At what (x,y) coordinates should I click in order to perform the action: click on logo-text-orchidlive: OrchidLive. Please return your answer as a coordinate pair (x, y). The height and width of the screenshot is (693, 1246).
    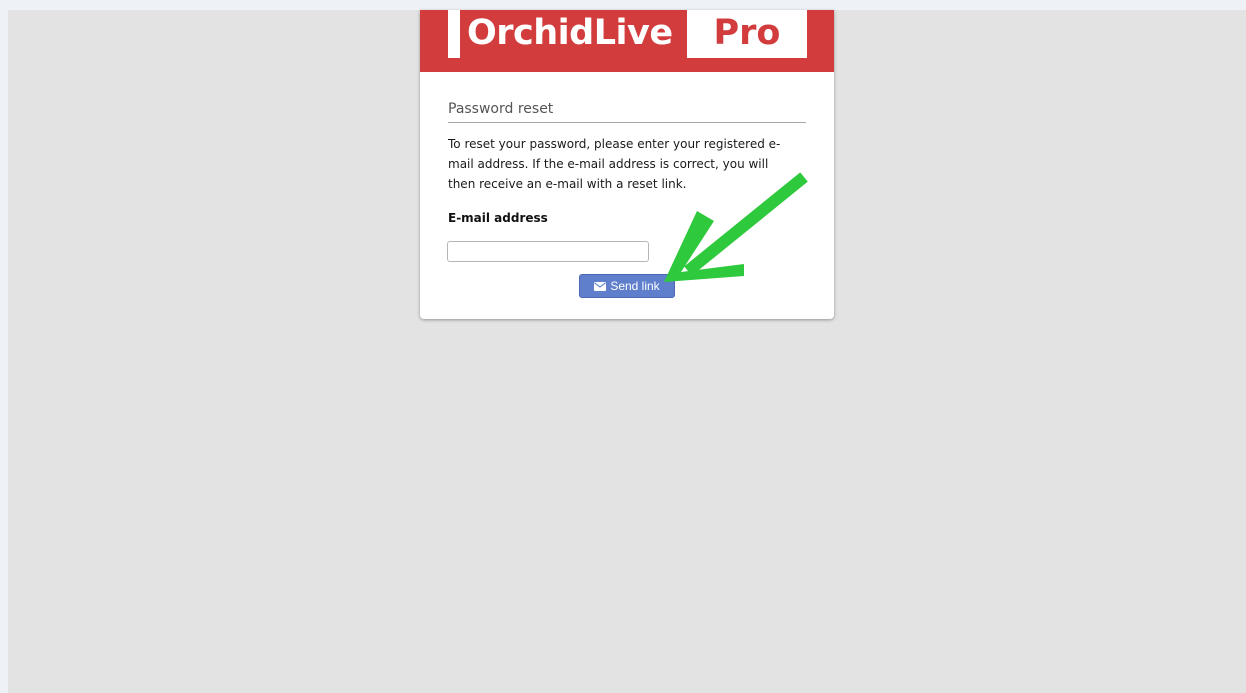
    Looking at the image, I should click on (570, 33).